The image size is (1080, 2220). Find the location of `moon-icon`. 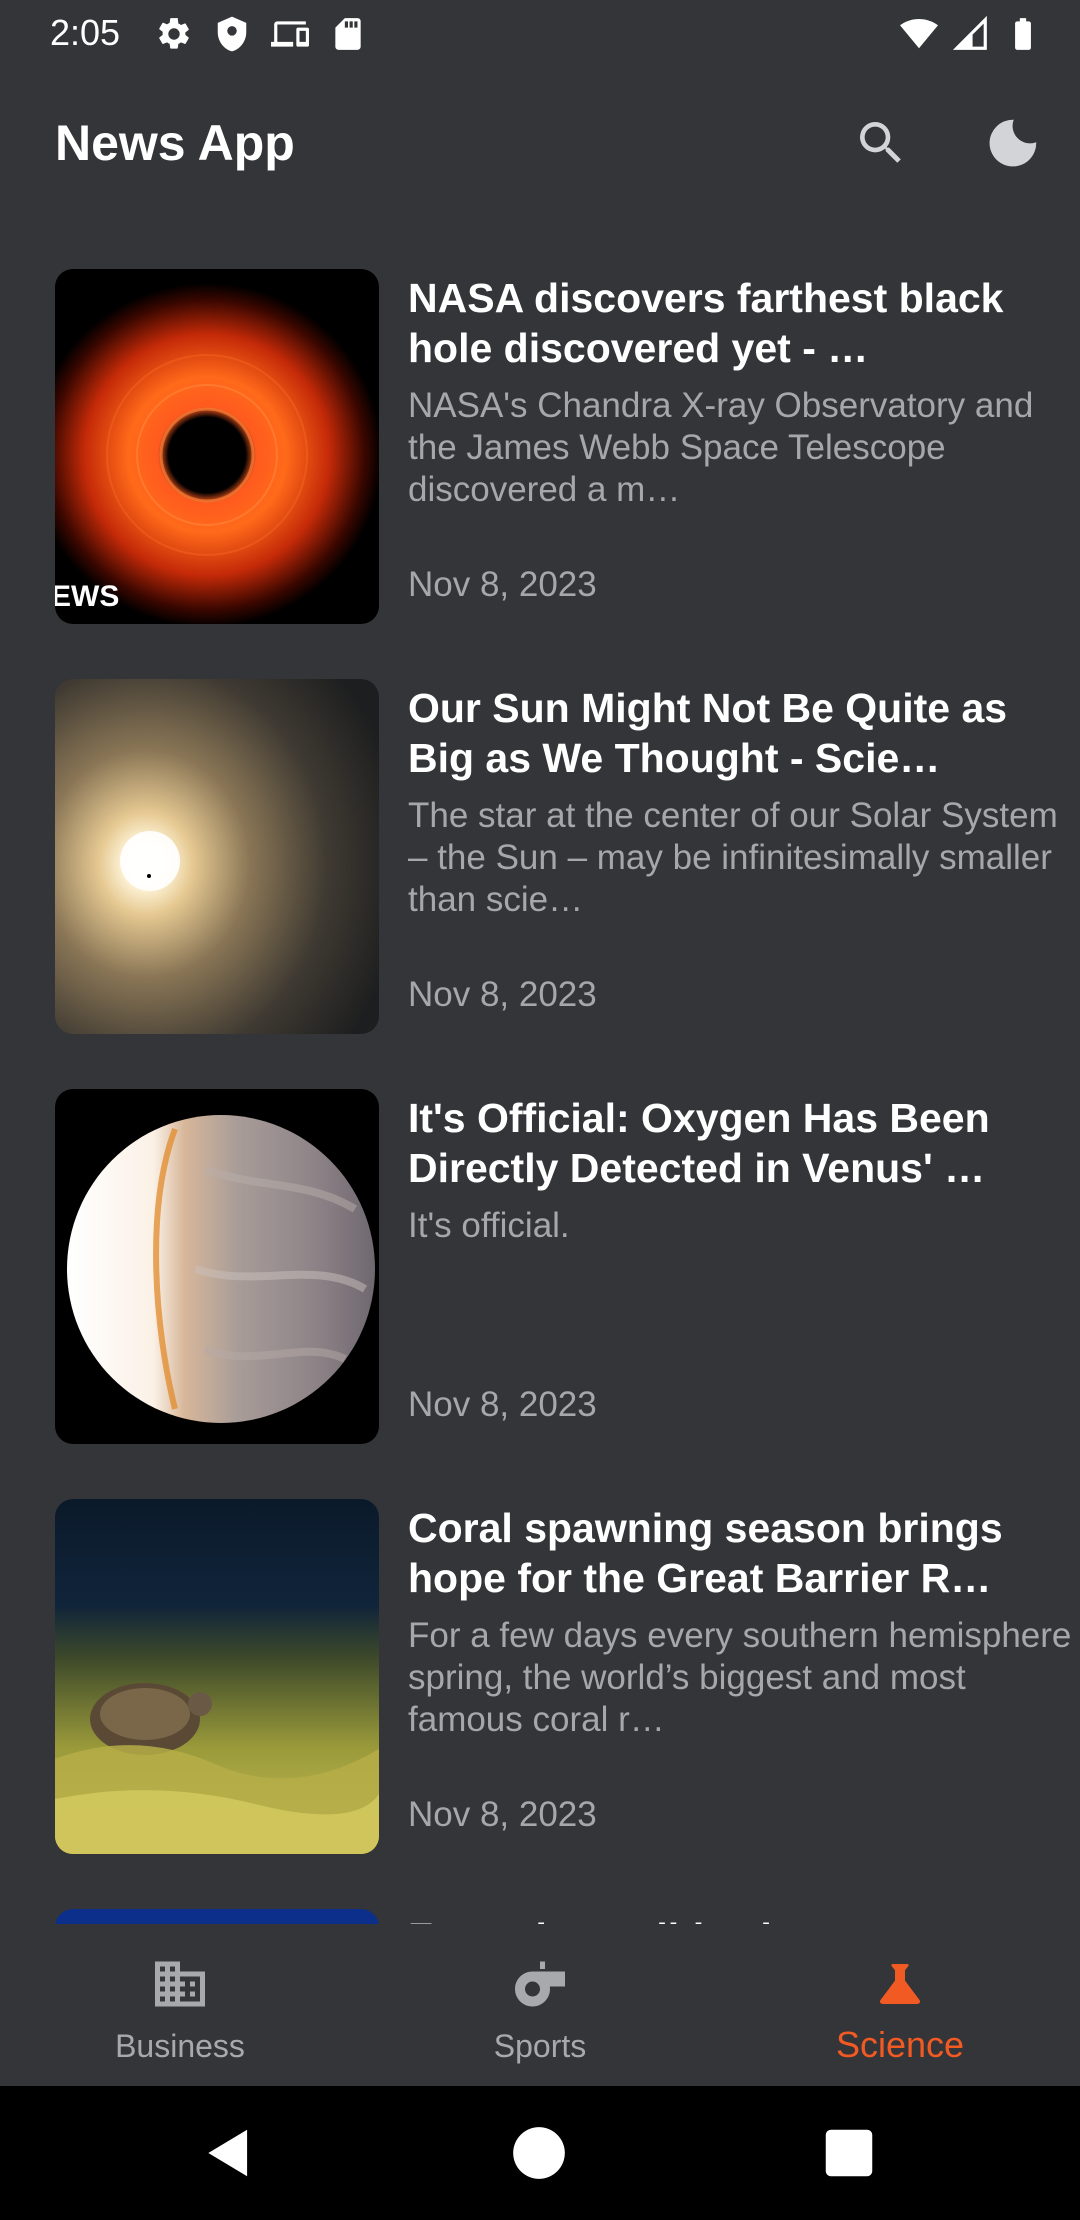

moon-icon is located at coordinates (1013, 143).